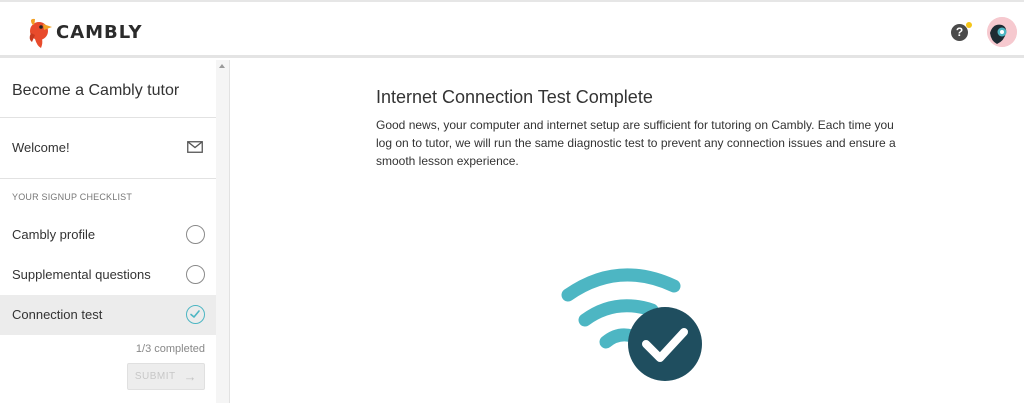 The height and width of the screenshot is (403, 1024). I want to click on sidebar-item-welcome: Welcome!, so click(108, 148).